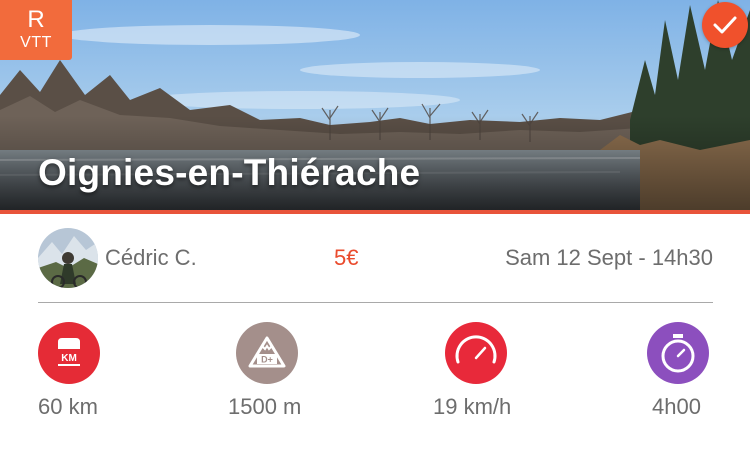 The width and height of the screenshot is (750, 450). Describe the element at coordinates (375, 212) in the screenshot. I see `accent-divider` at that location.